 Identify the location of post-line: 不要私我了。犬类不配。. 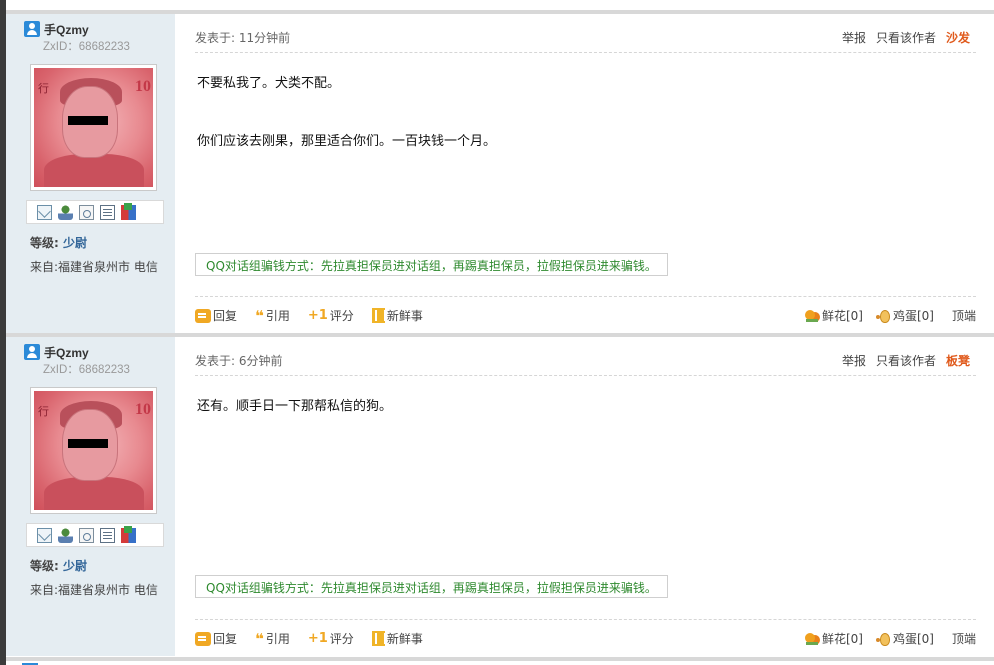
(269, 83).